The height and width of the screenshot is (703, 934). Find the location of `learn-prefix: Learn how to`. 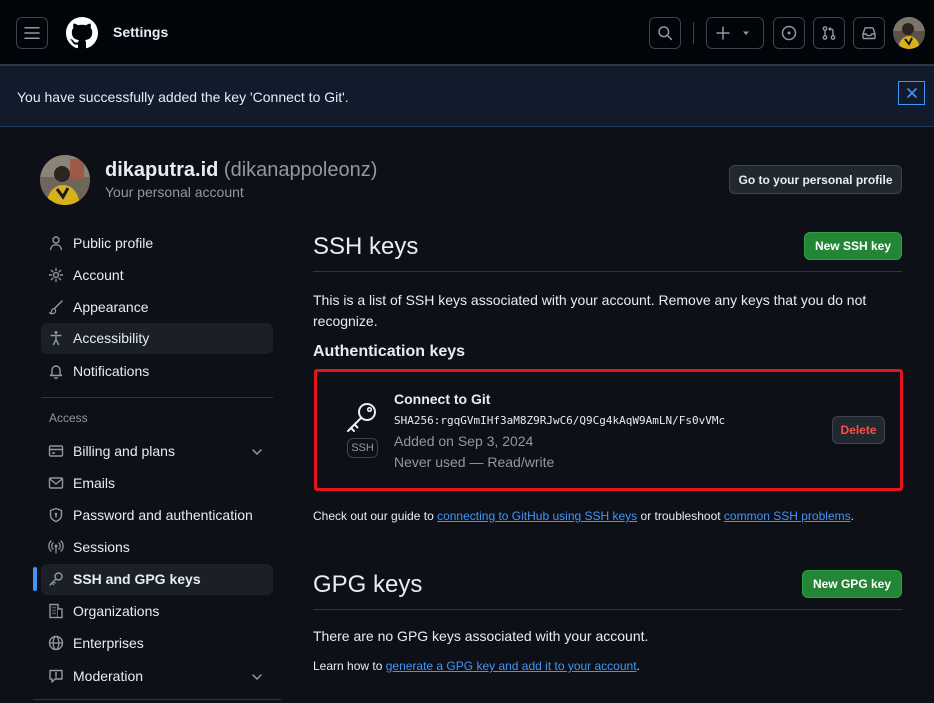

learn-prefix: Learn how to is located at coordinates (349, 666).